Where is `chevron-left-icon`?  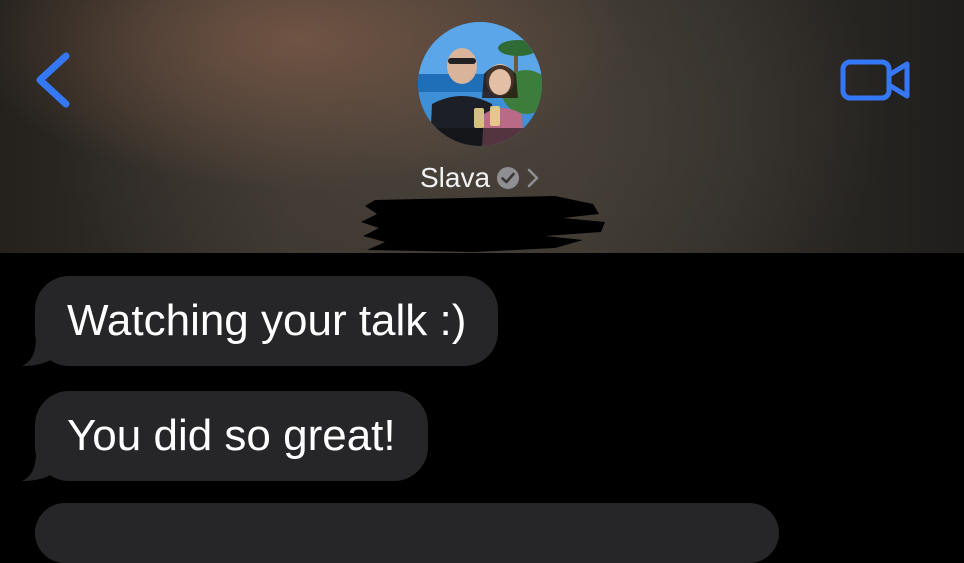
chevron-left-icon is located at coordinates (53, 80).